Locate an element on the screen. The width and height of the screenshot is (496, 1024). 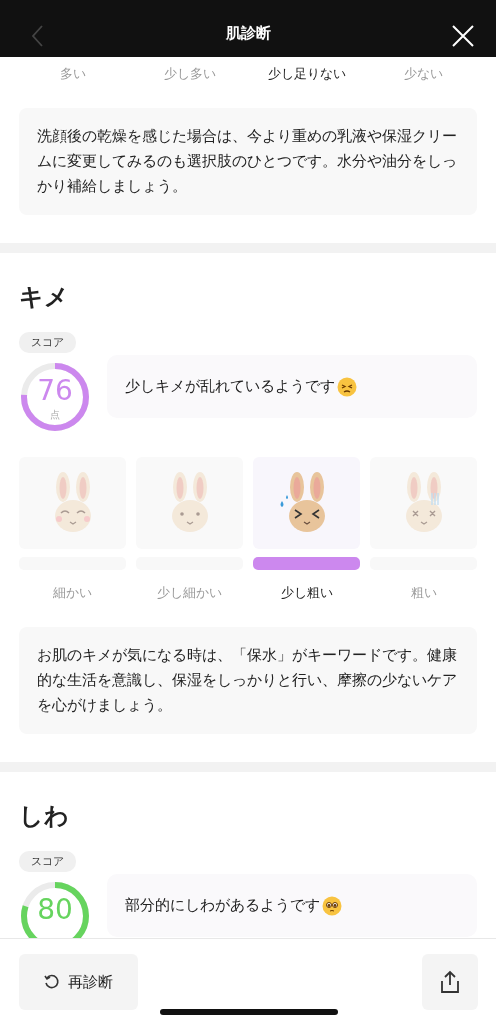
section-title: しわ is located at coordinates (44, 816).